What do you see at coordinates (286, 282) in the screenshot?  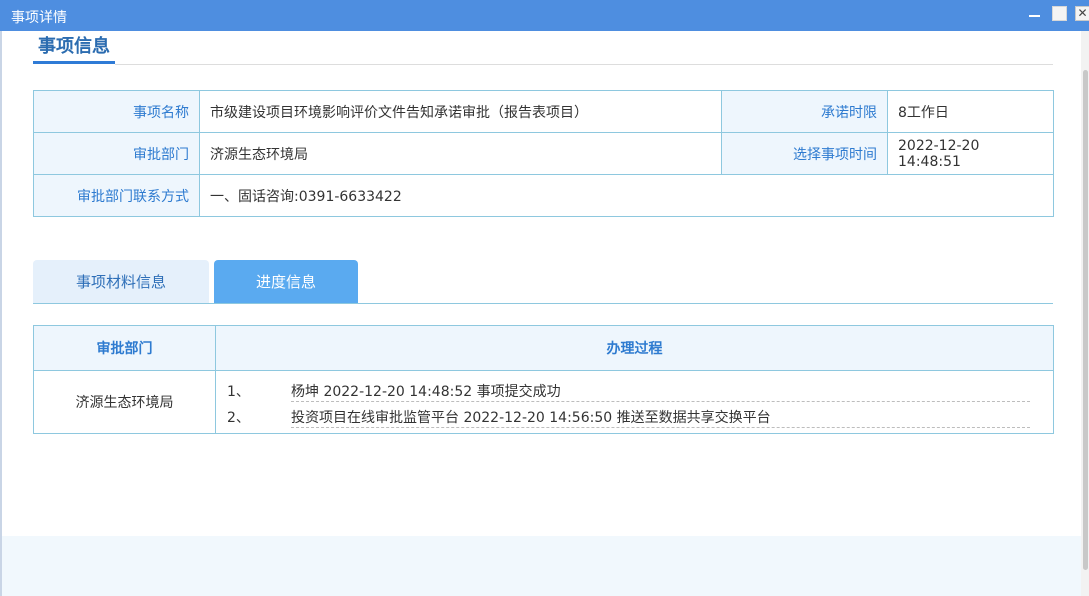 I see `tab-progress-info: 进度信息` at bounding box center [286, 282].